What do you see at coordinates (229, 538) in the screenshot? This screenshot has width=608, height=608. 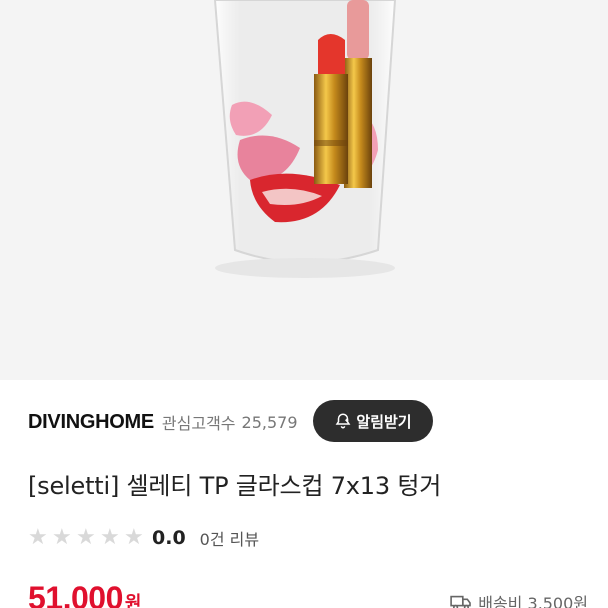 I see `review-count-link: 0건 리뷰` at bounding box center [229, 538].